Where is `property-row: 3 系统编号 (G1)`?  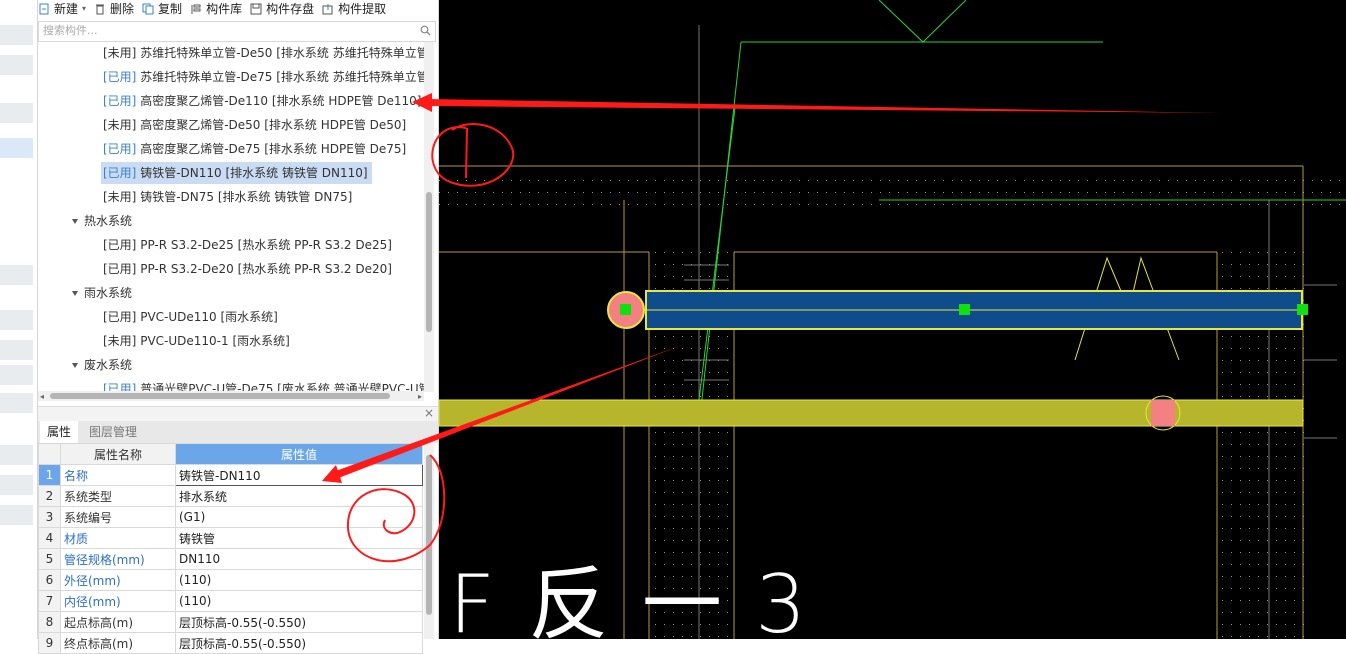 property-row: 3 系统编号 (G1) is located at coordinates (230, 517).